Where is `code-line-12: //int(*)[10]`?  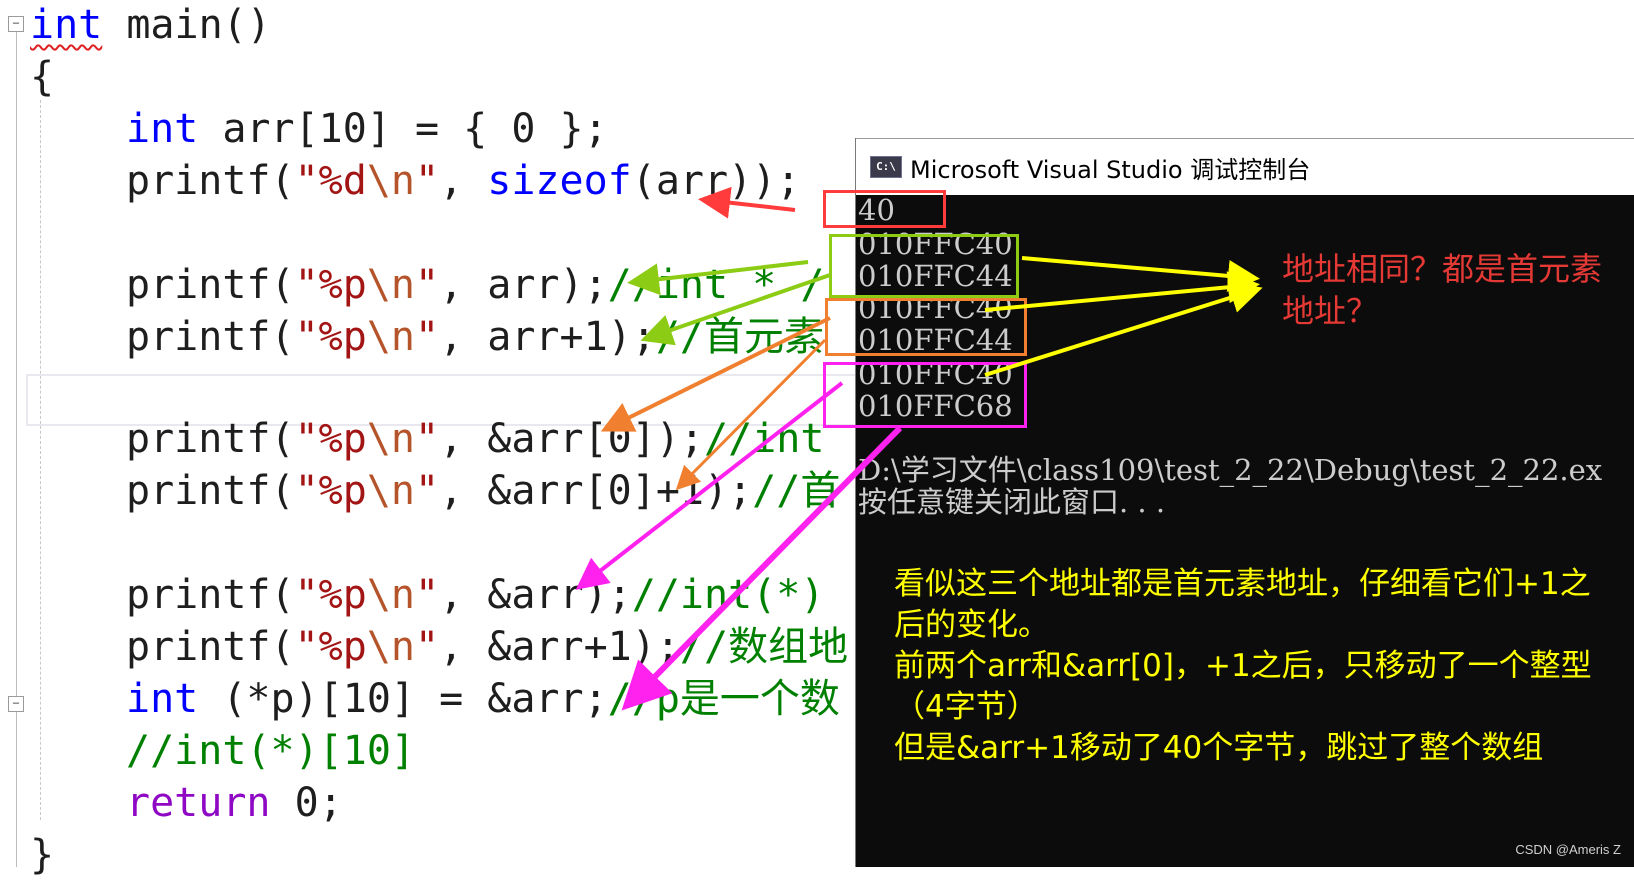
code-line-12: //int(*)[10] is located at coordinates (270, 751).